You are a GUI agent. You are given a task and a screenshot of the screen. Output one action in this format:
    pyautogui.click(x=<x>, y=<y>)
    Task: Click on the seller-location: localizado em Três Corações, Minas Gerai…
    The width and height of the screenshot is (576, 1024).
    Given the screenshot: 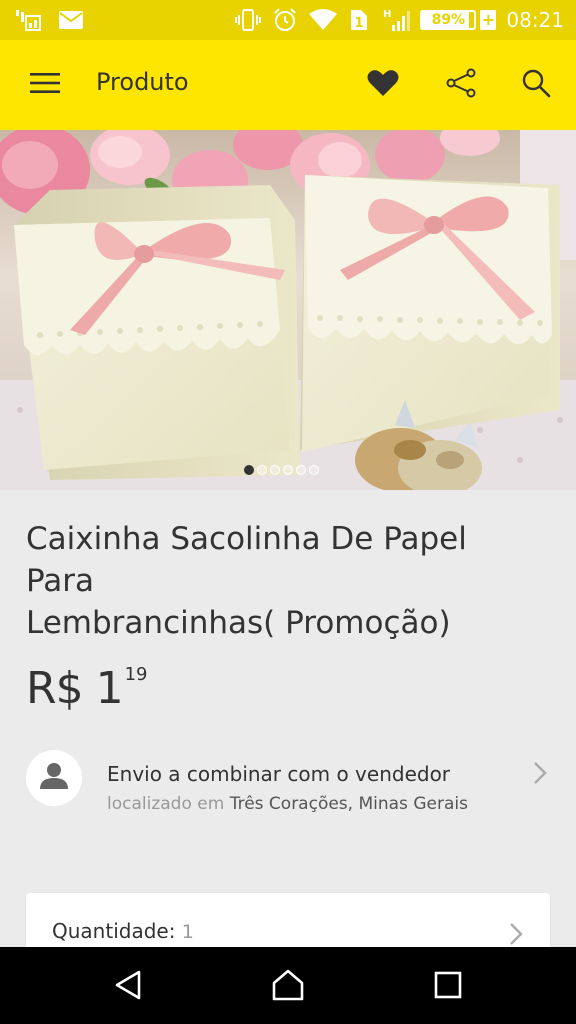 What is the action you would take?
    pyautogui.click(x=297, y=804)
    